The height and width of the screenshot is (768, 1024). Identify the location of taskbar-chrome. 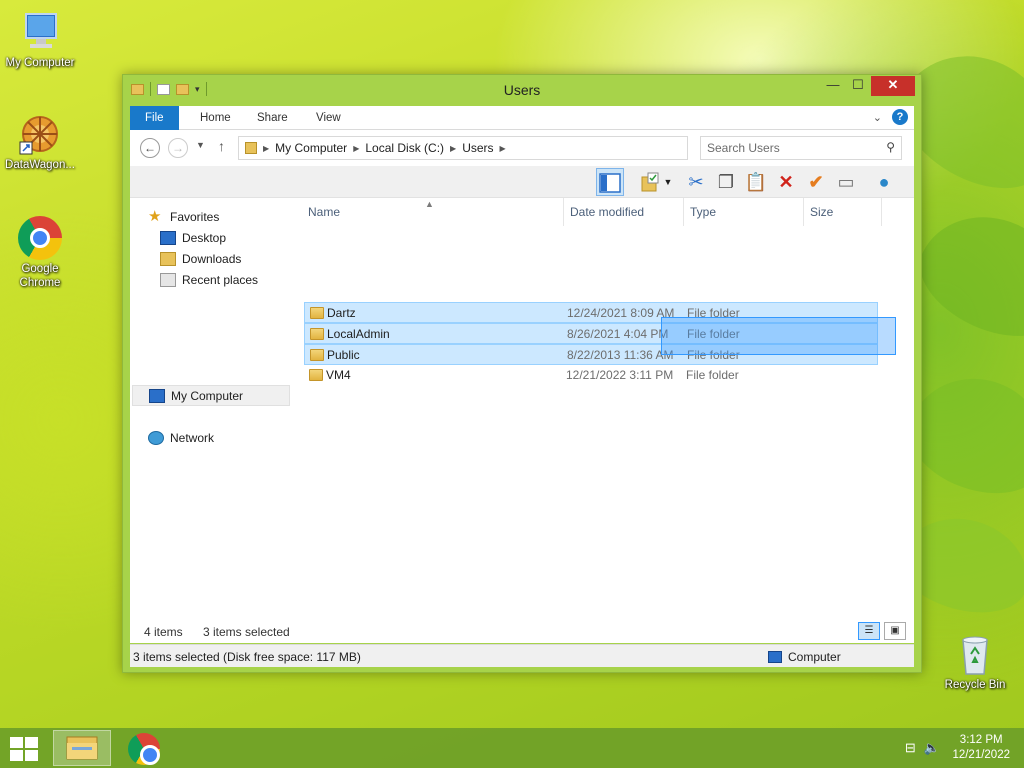
(144, 749).